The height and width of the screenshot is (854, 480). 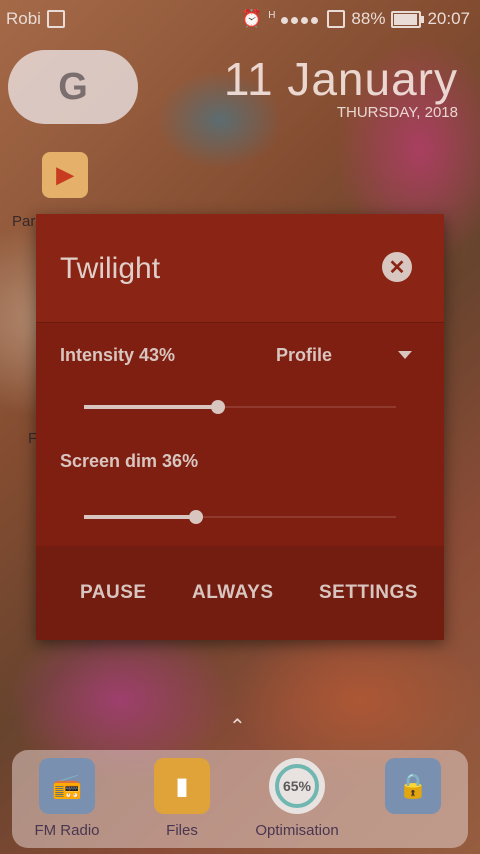 What do you see at coordinates (67, 786) in the screenshot?
I see `radio-icon: 📻` at bounding box center [67, 786].